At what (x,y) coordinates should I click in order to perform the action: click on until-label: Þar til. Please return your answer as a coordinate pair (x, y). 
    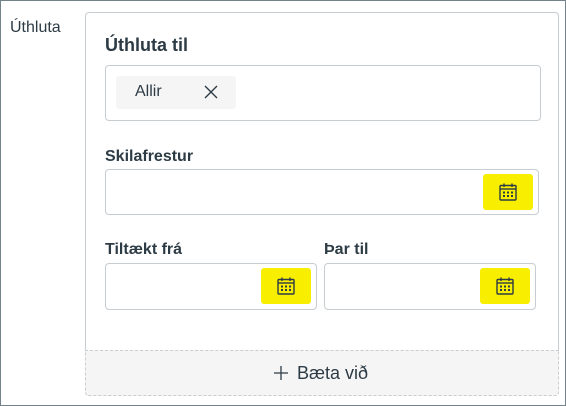
    Looking at the image, I should click on (346, 249).